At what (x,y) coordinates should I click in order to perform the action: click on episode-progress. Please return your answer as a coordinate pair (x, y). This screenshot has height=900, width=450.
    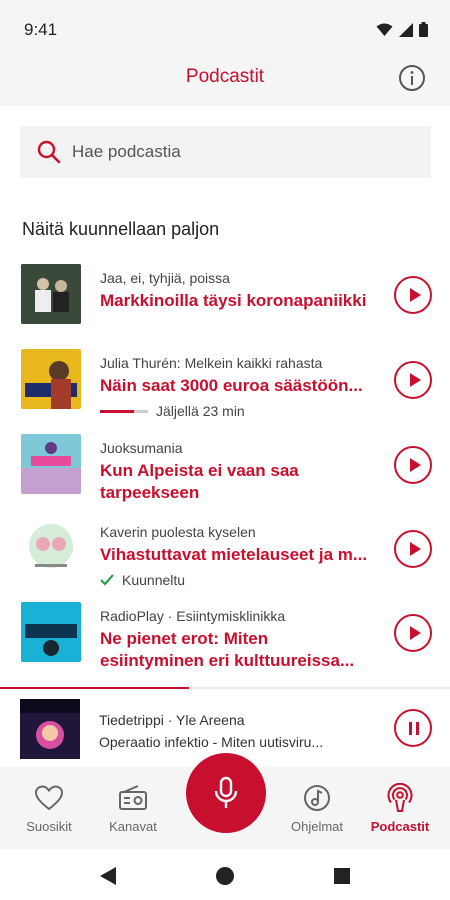
    Looking at the image, I should click on (124, 411).